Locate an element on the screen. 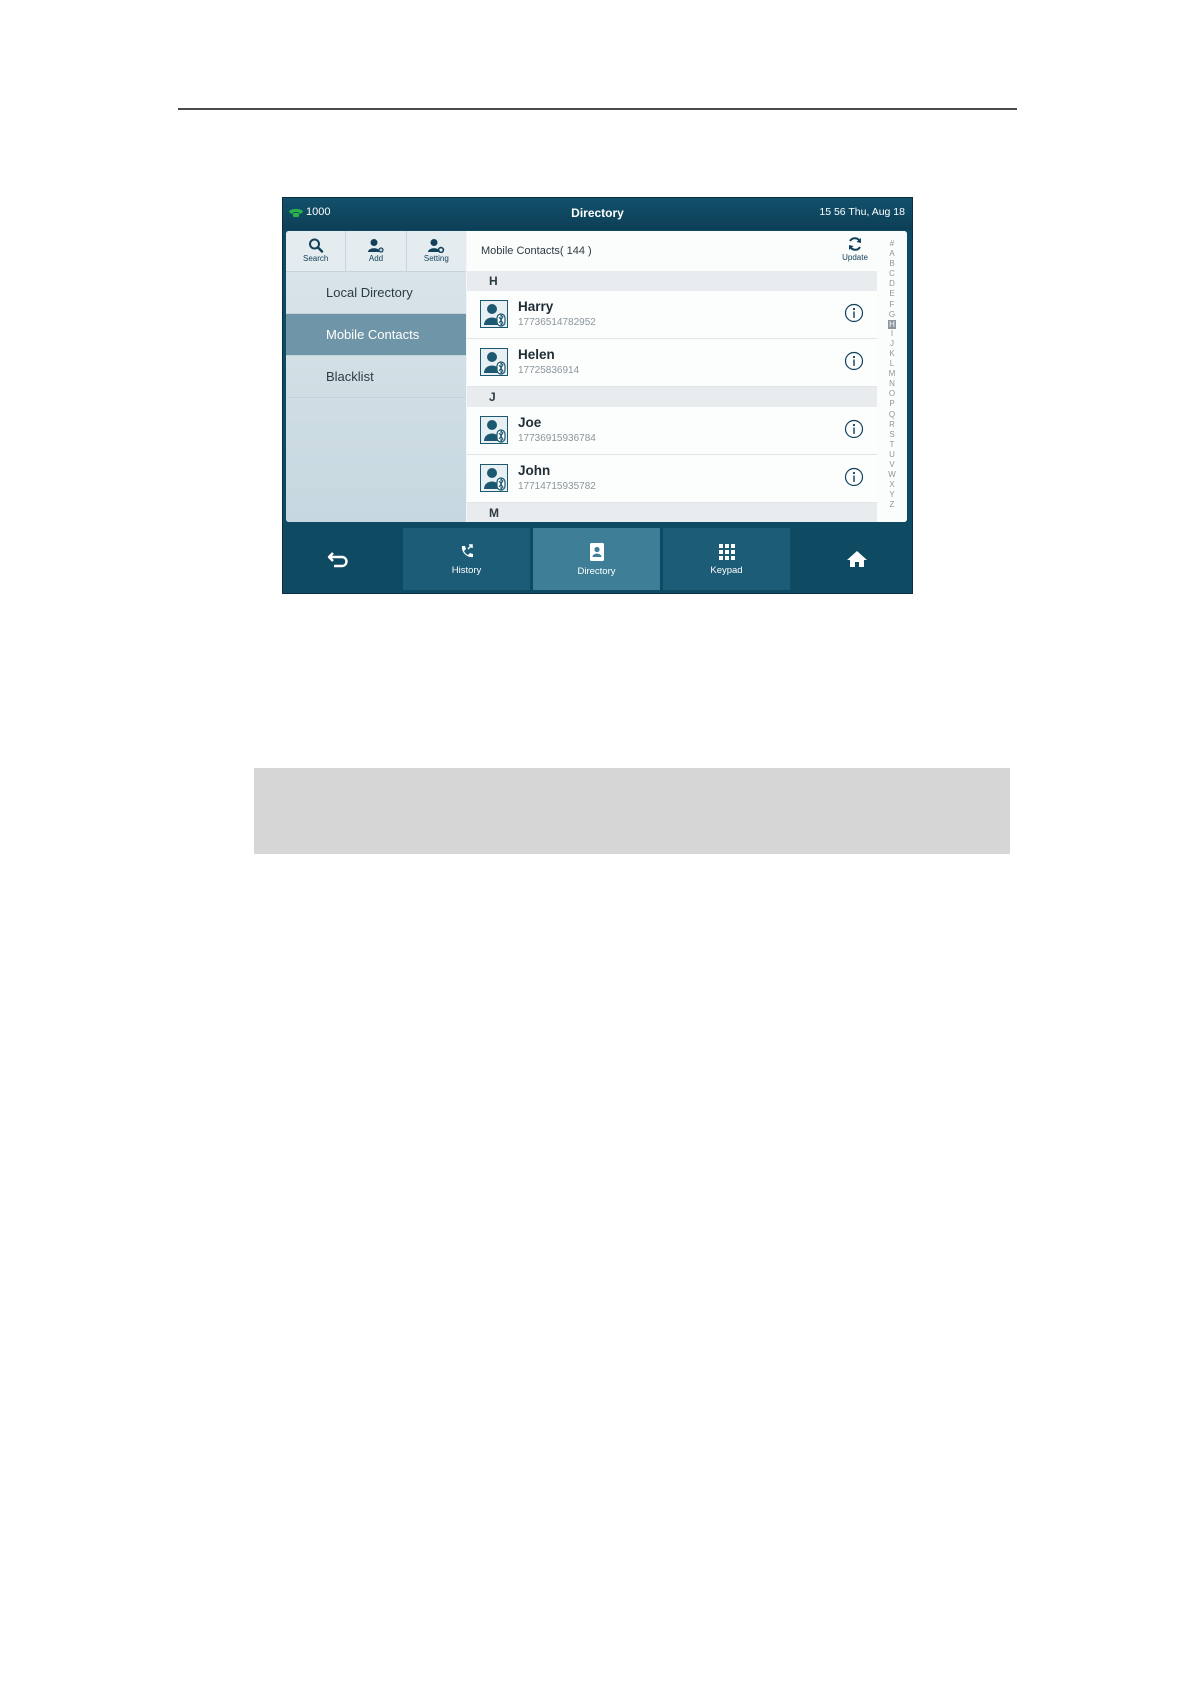 This screenshot has width=1191, height=1684. alphabet-letter: K is located at coordinates (891, 354).